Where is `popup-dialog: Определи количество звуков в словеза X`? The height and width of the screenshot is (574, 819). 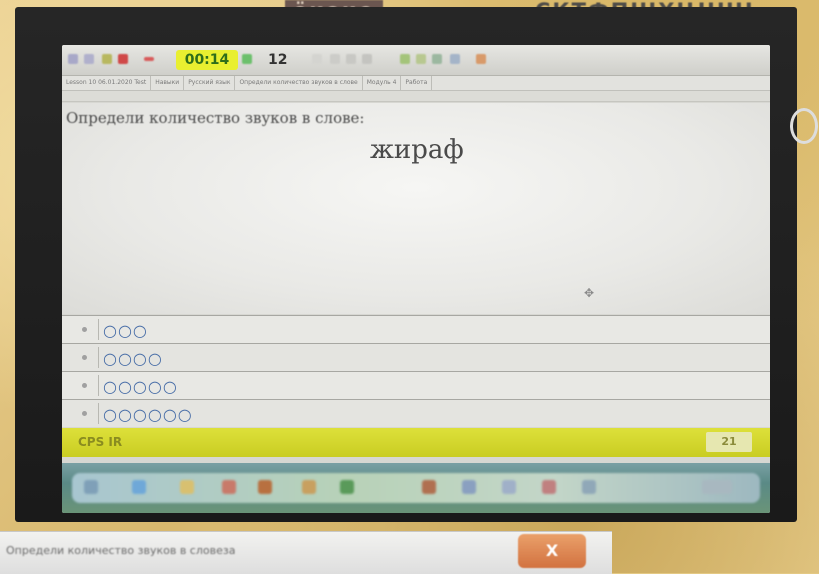
popup-dialog: Определи количество звуков в словеза X is located at coordinates (306, 552).